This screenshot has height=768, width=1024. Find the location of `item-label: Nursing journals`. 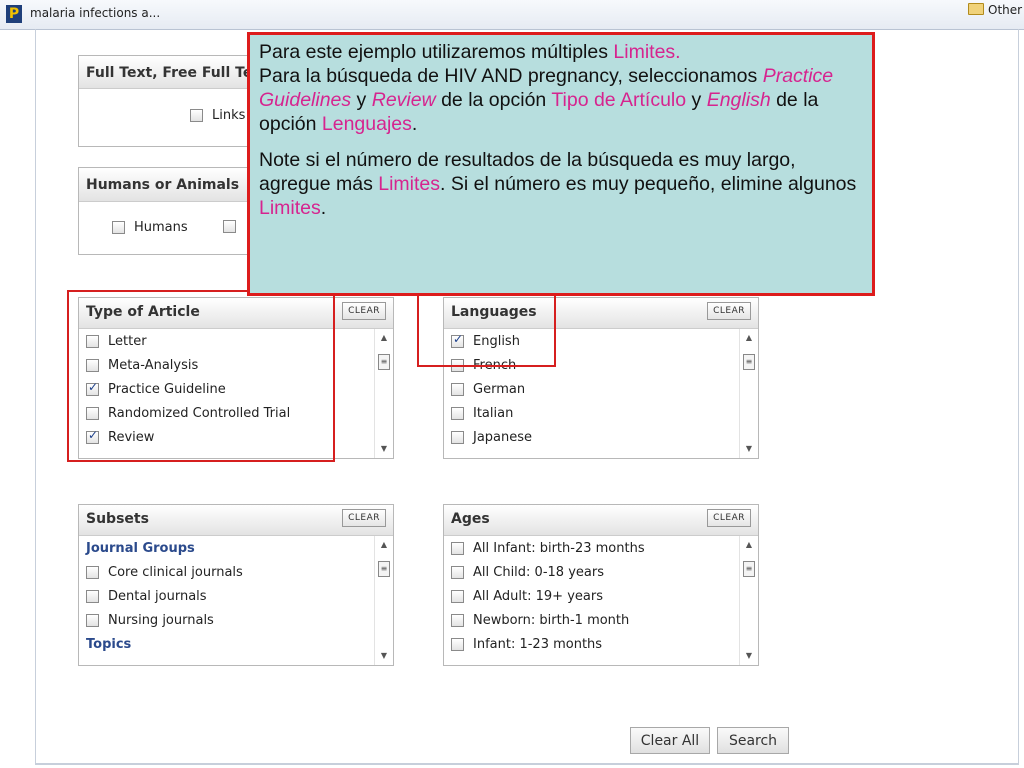

item-label: Nursing journals is located at coordinates (161, 620).